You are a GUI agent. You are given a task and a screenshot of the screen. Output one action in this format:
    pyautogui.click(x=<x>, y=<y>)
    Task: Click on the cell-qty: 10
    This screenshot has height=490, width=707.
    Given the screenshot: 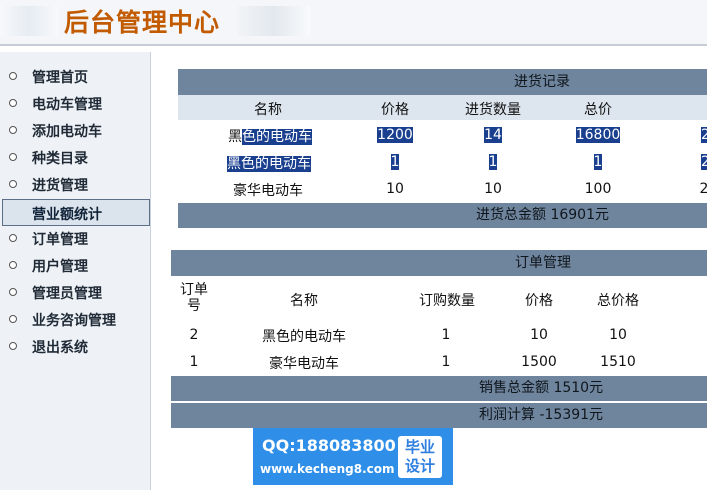 What is the action you would take?
    pyautogui.click(x=493, y=189)
    